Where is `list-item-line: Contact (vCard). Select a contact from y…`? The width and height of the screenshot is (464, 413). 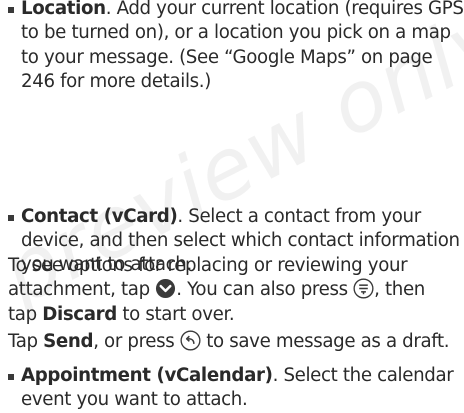
list-item-line: Contact (vCard). Select a contact from y… is located at coordinates (221, 216).